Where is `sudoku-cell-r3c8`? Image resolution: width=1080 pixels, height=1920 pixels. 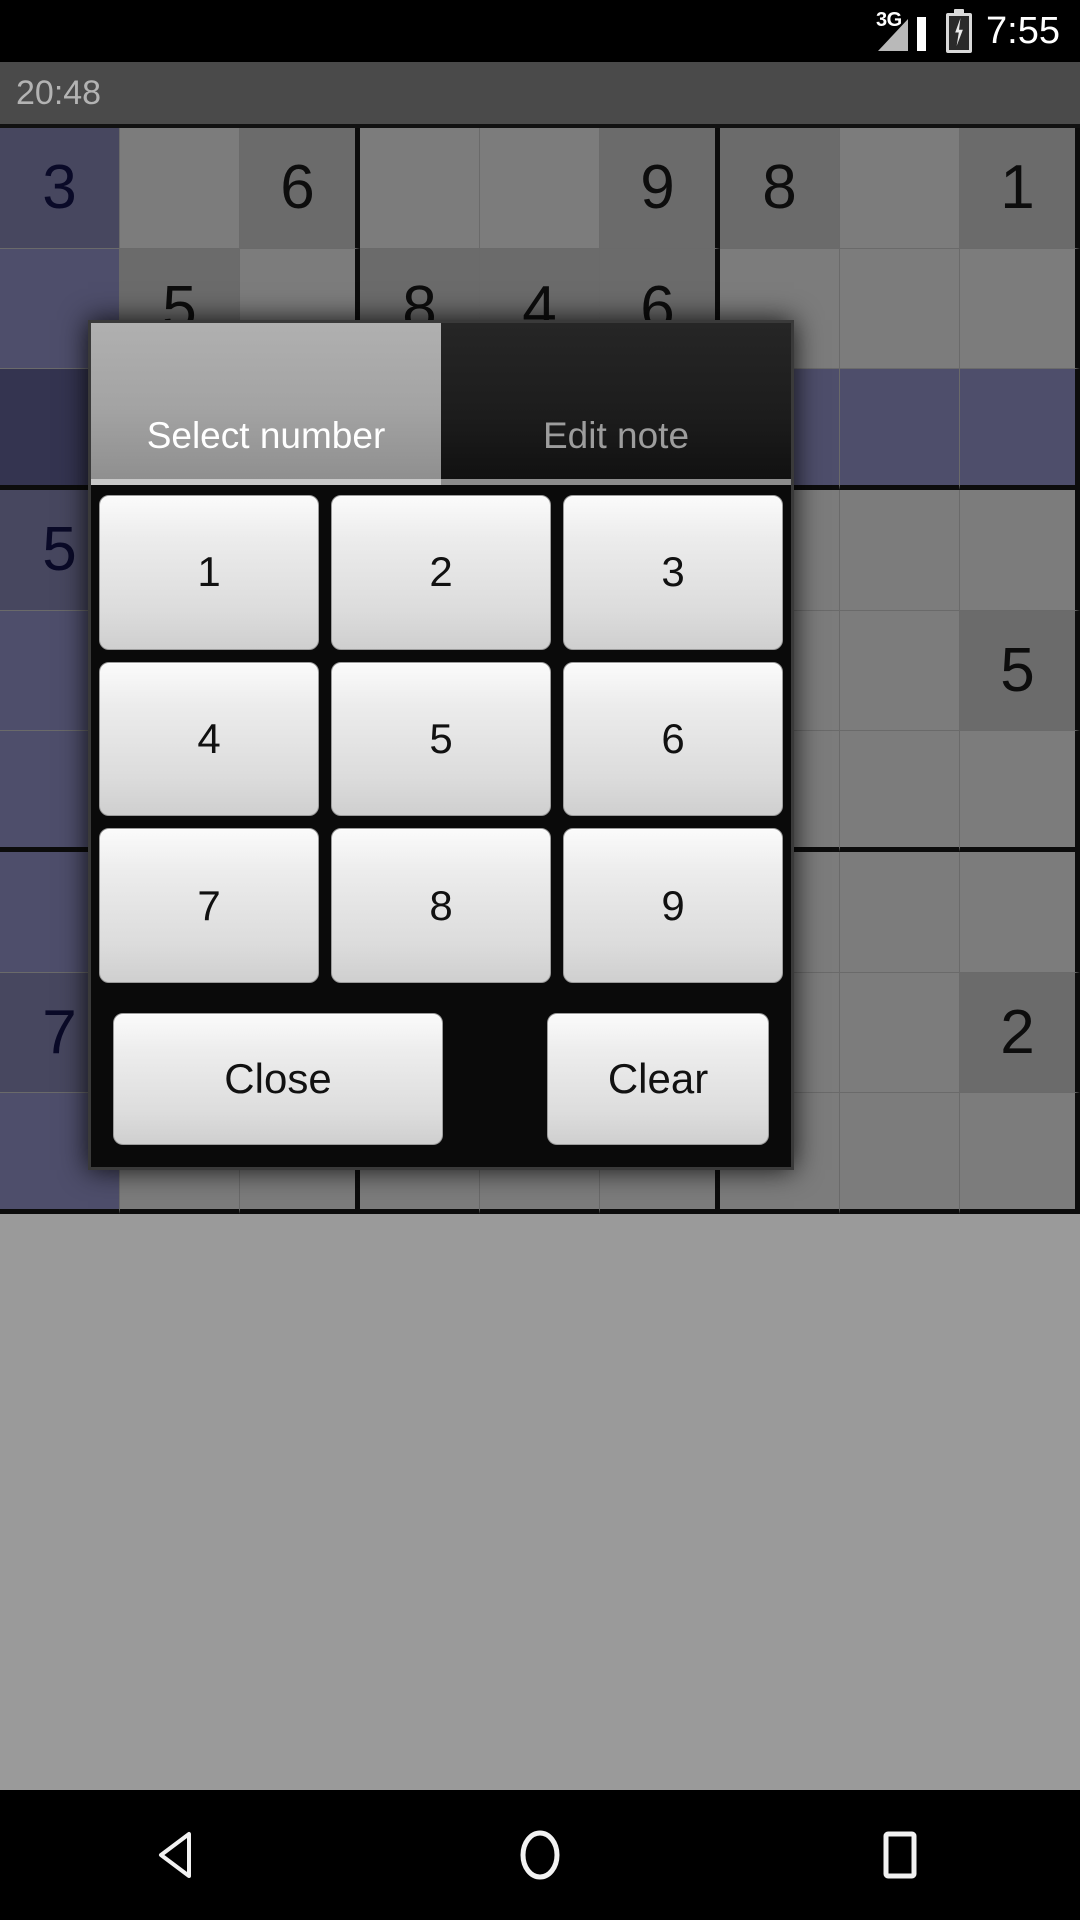
sudoku-cell-r3c8 is located at coordinates (900, 429).